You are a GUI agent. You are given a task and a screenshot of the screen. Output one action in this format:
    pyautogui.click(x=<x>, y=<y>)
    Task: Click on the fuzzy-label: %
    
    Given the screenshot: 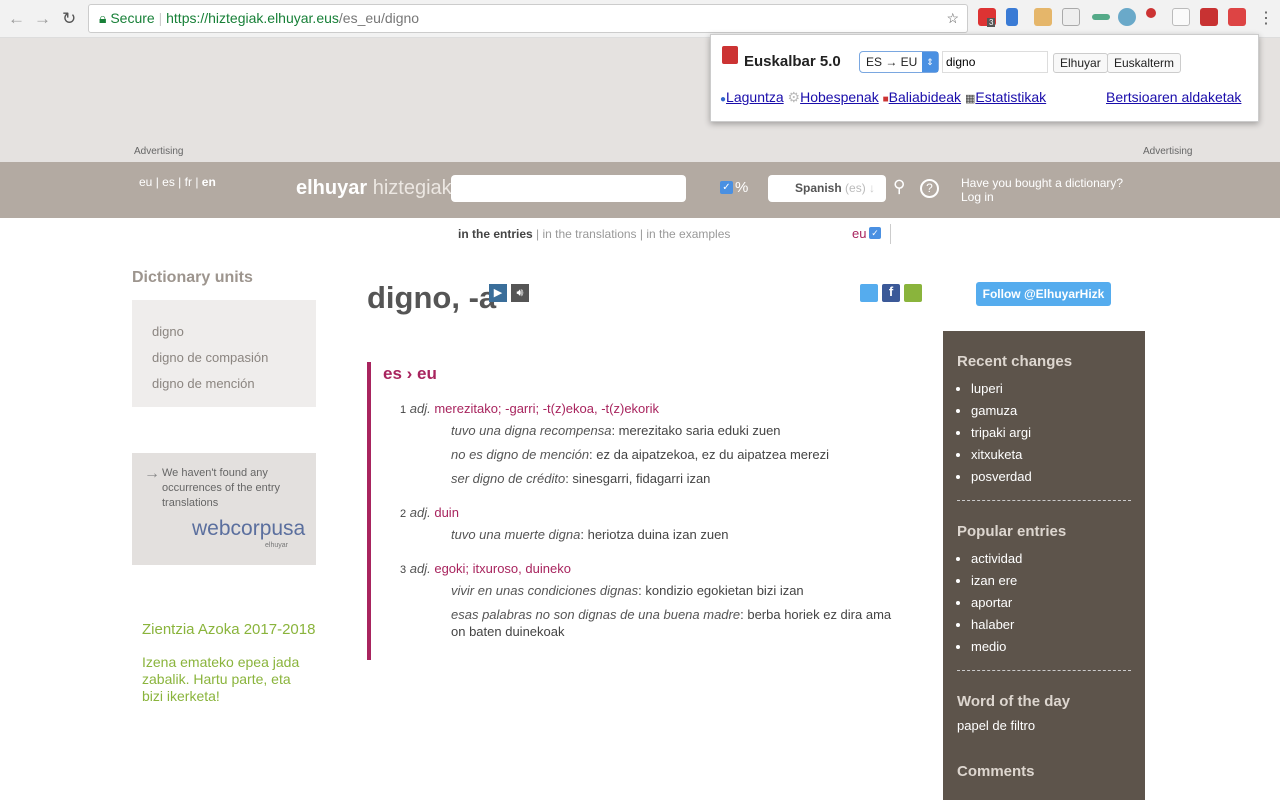 What is the action you would take?
    pyautogui.click(x=742, y=187)
    